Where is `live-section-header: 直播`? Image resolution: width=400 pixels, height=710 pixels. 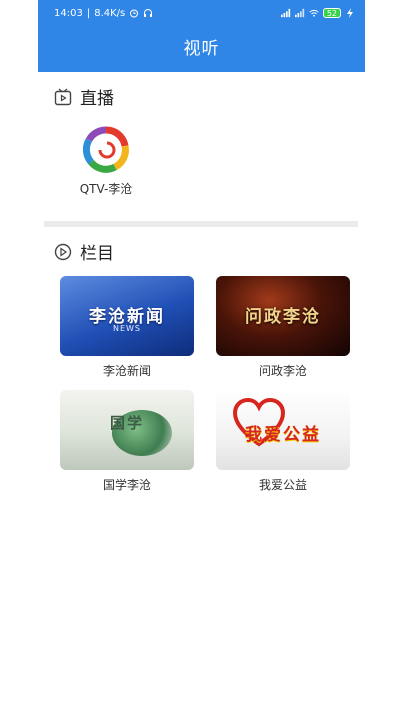
live-section-header: 直播 is located at coordinates (84, 96).